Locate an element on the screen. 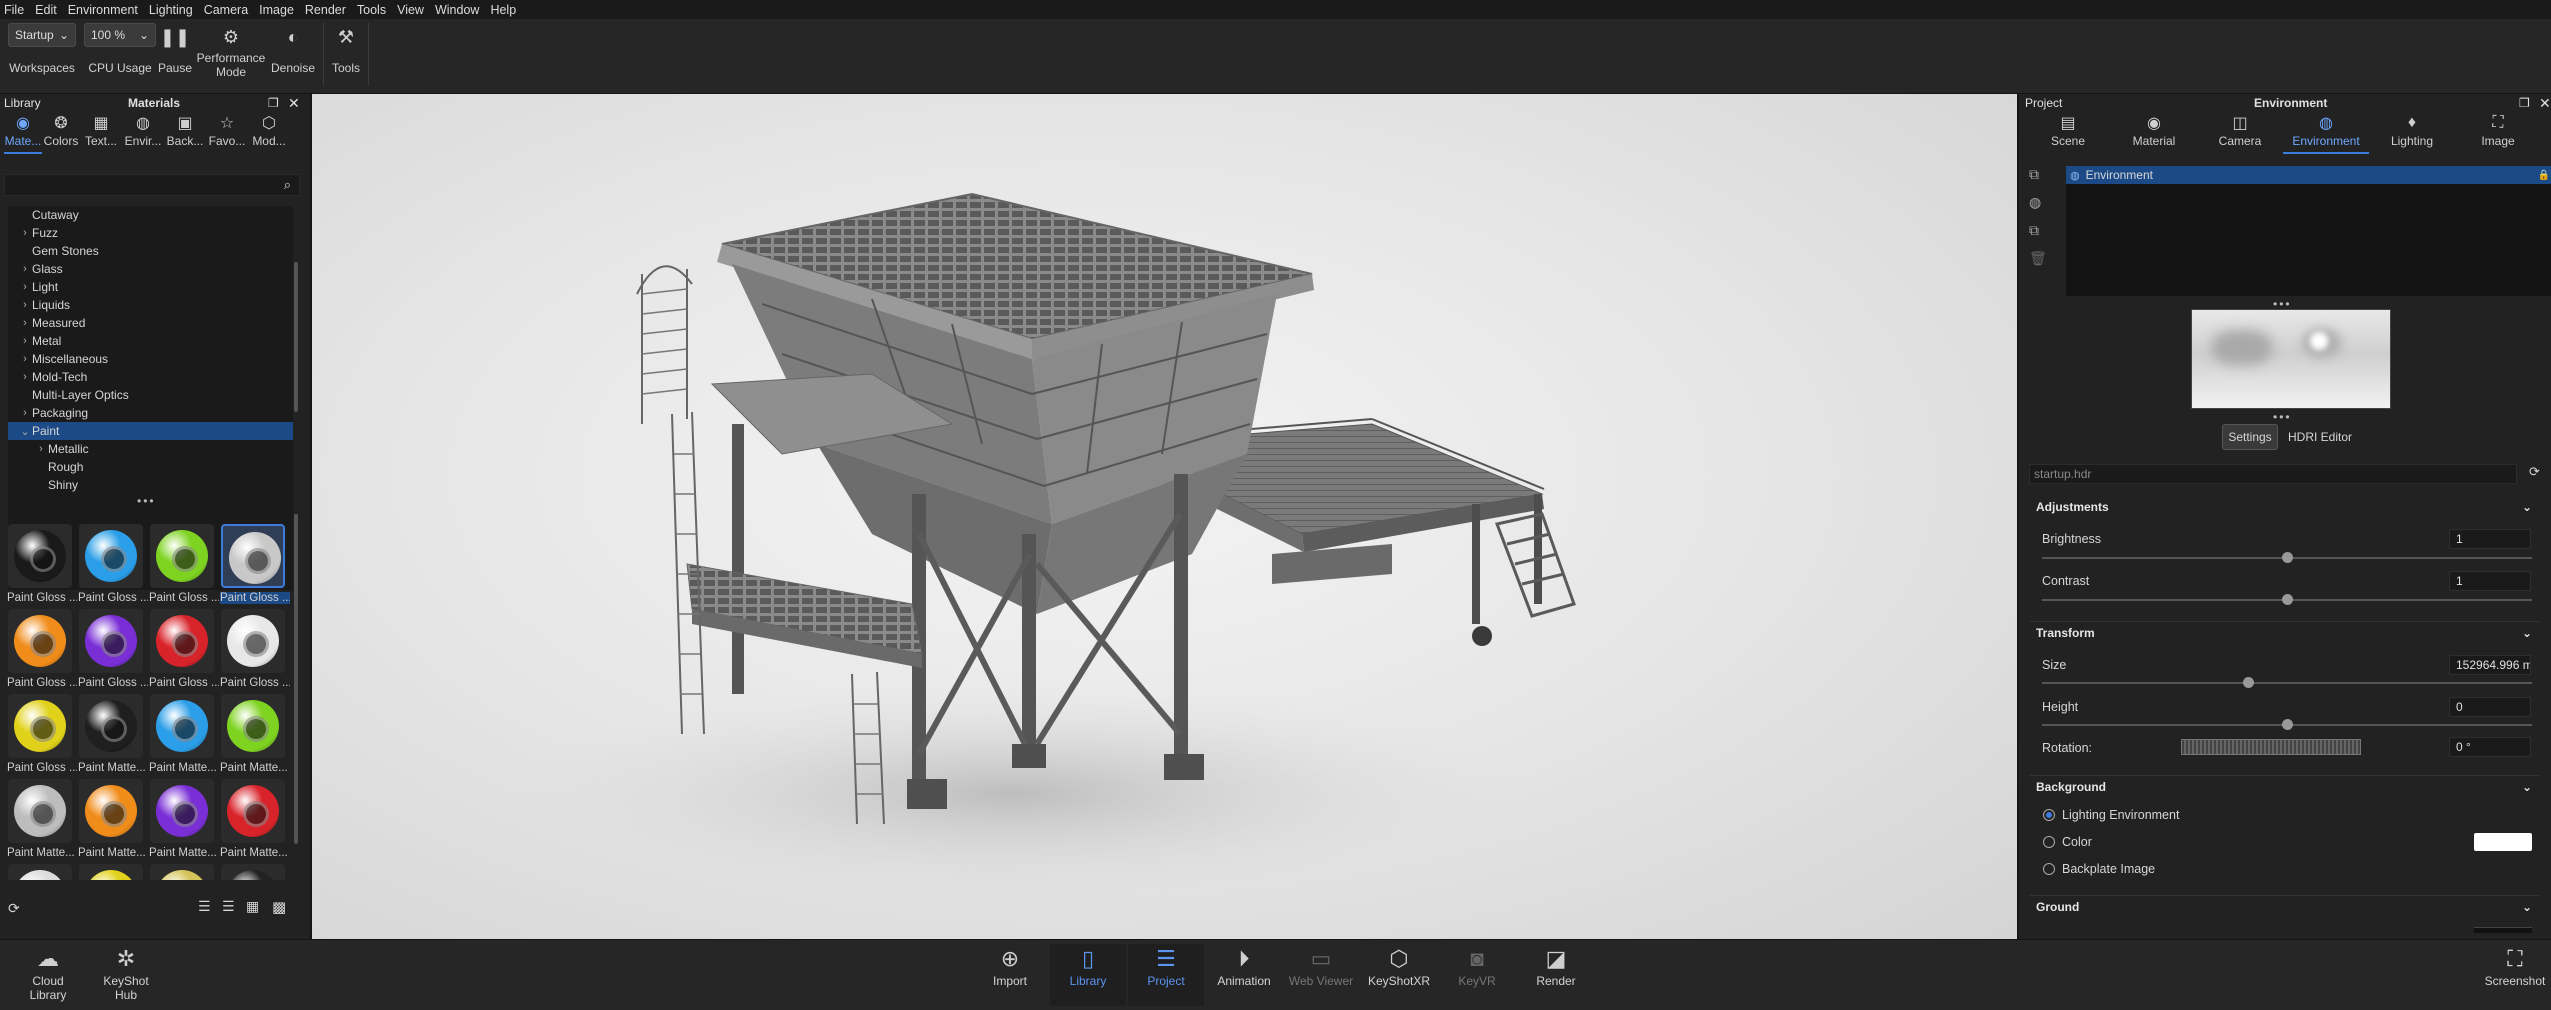 Image resolution: width=2551 pixels, height=1010 pixels. hdri-preview is located at coordinates (2291, 359).